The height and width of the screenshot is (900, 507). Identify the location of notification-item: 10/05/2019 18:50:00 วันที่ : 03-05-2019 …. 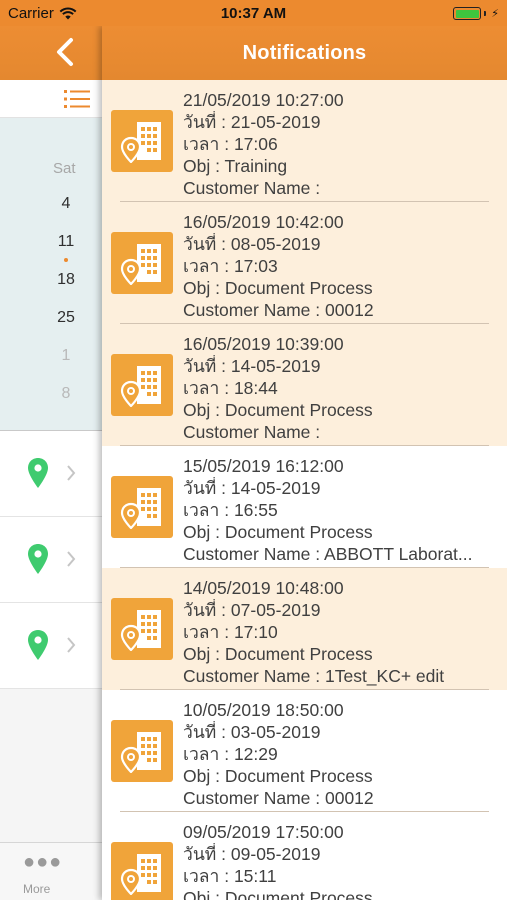
(304, 751).